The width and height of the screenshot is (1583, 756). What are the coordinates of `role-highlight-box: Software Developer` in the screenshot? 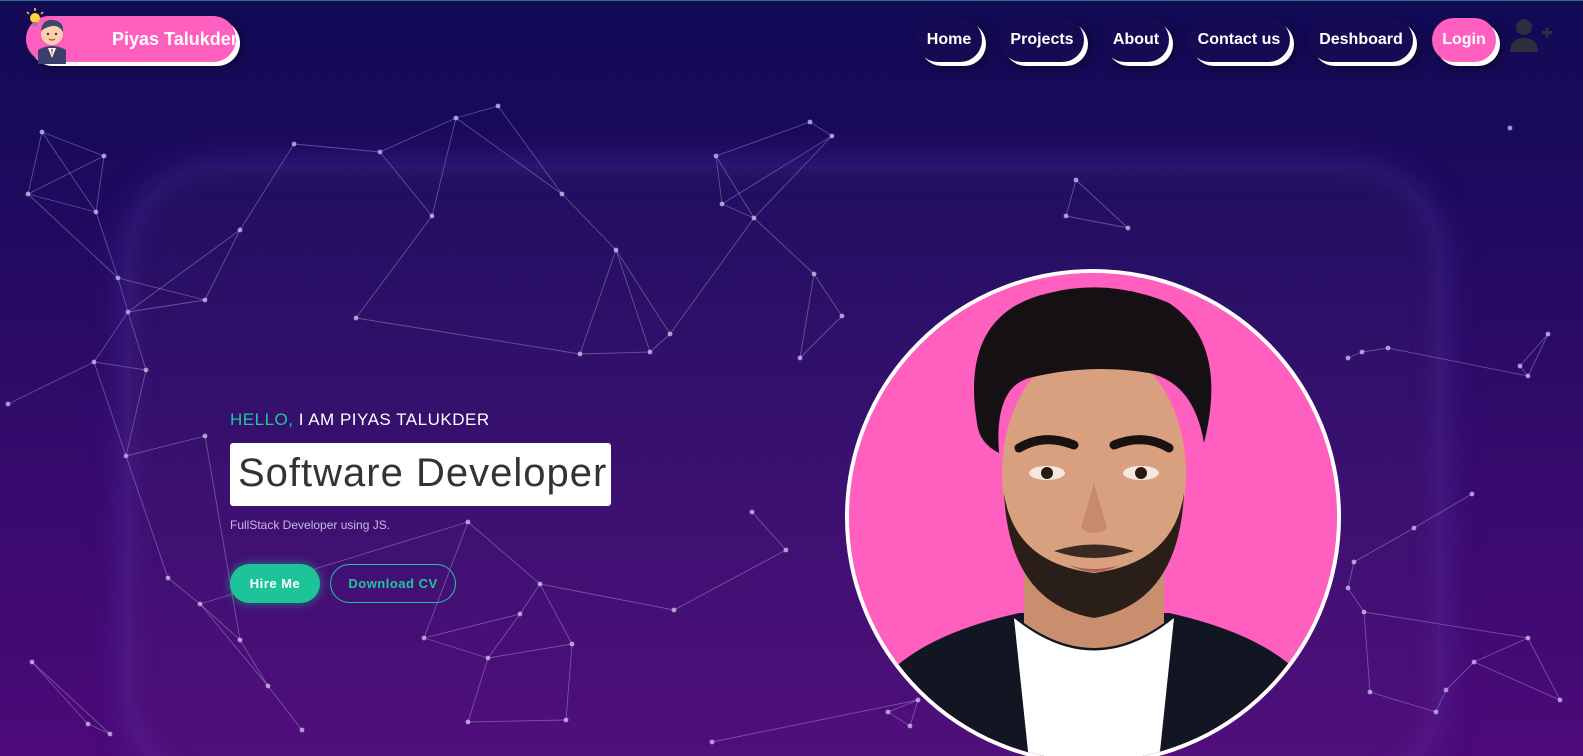 It's located at (420, 474).